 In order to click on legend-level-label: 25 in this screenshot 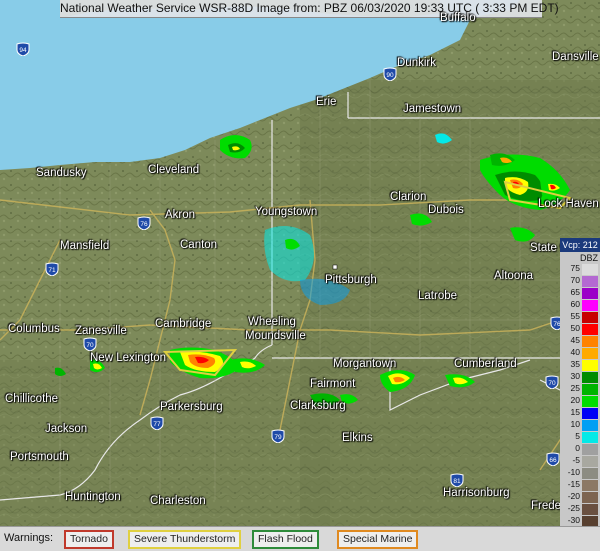, I will do `click(575, 388)`.